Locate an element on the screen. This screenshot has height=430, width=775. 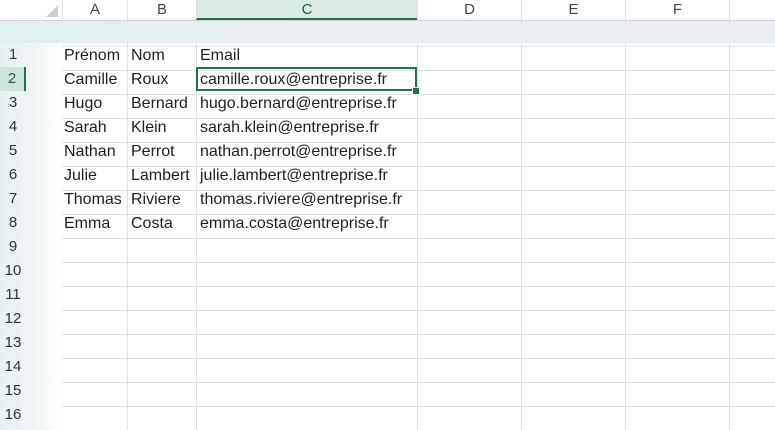
row-header-11: 11 is located at coordinates (13, 295).